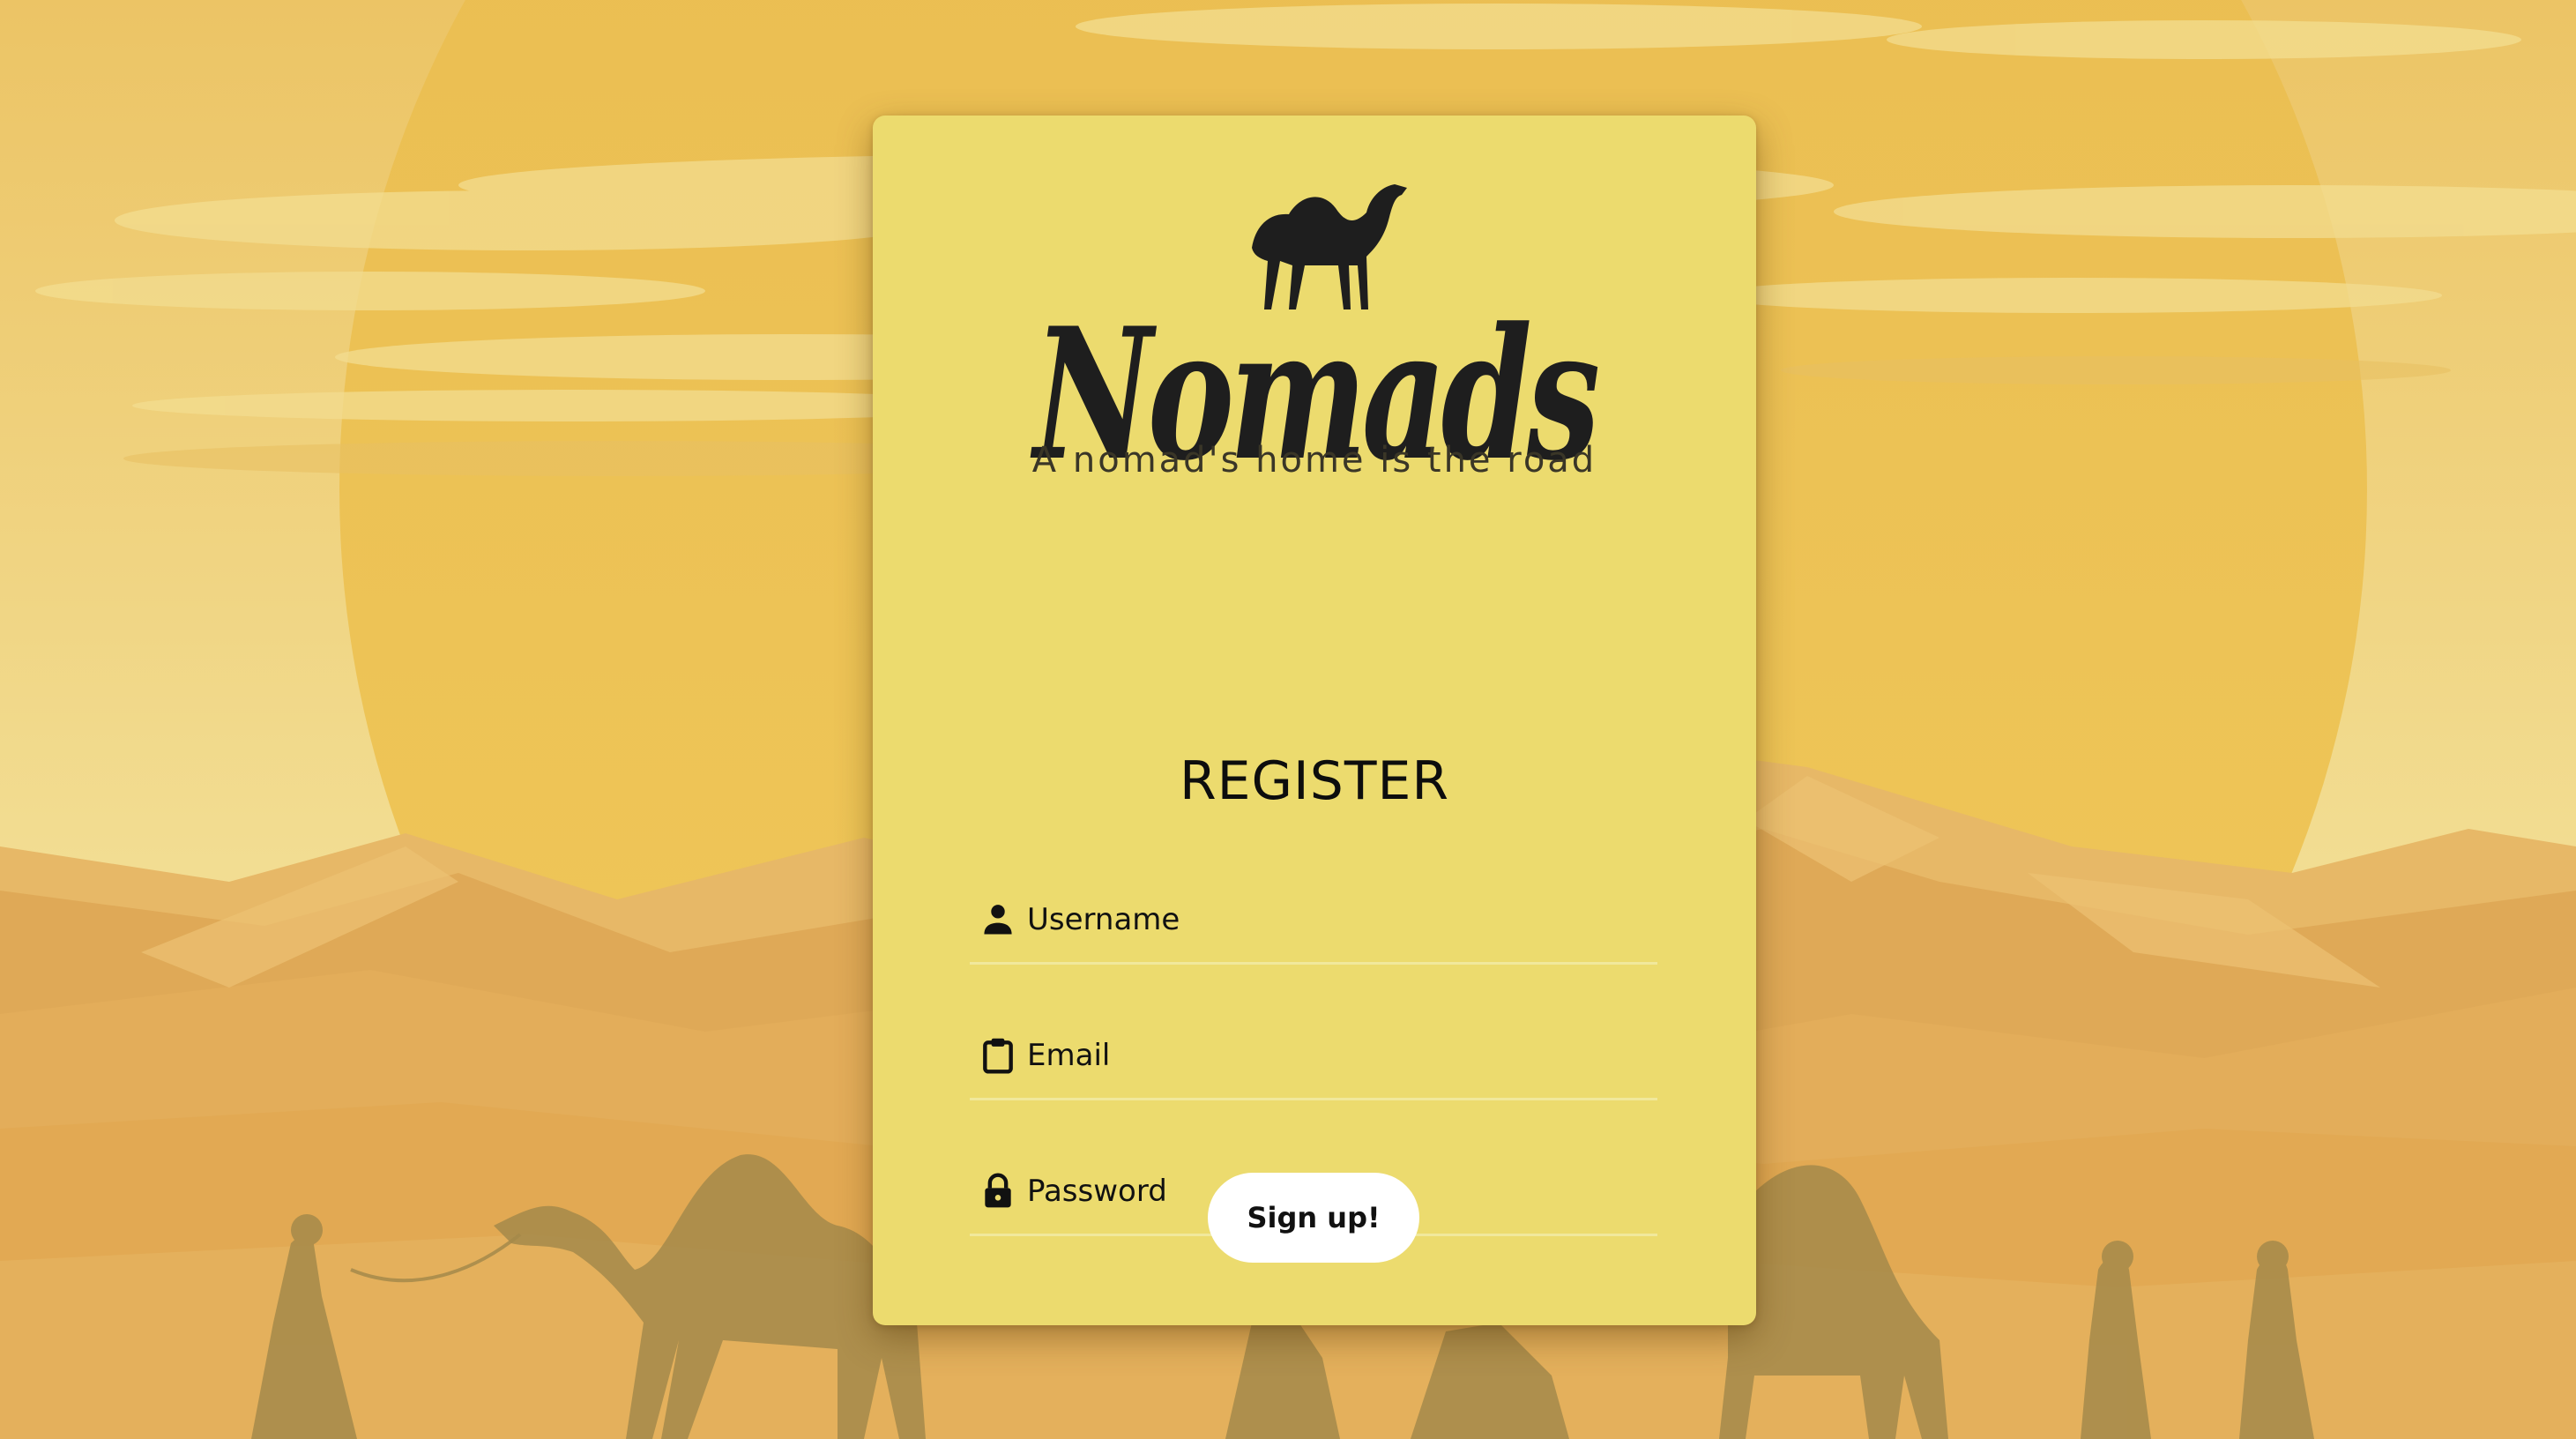  Describe the element at coordinates (1335, 1055) in the screenshot. I see `email-input` at that location.